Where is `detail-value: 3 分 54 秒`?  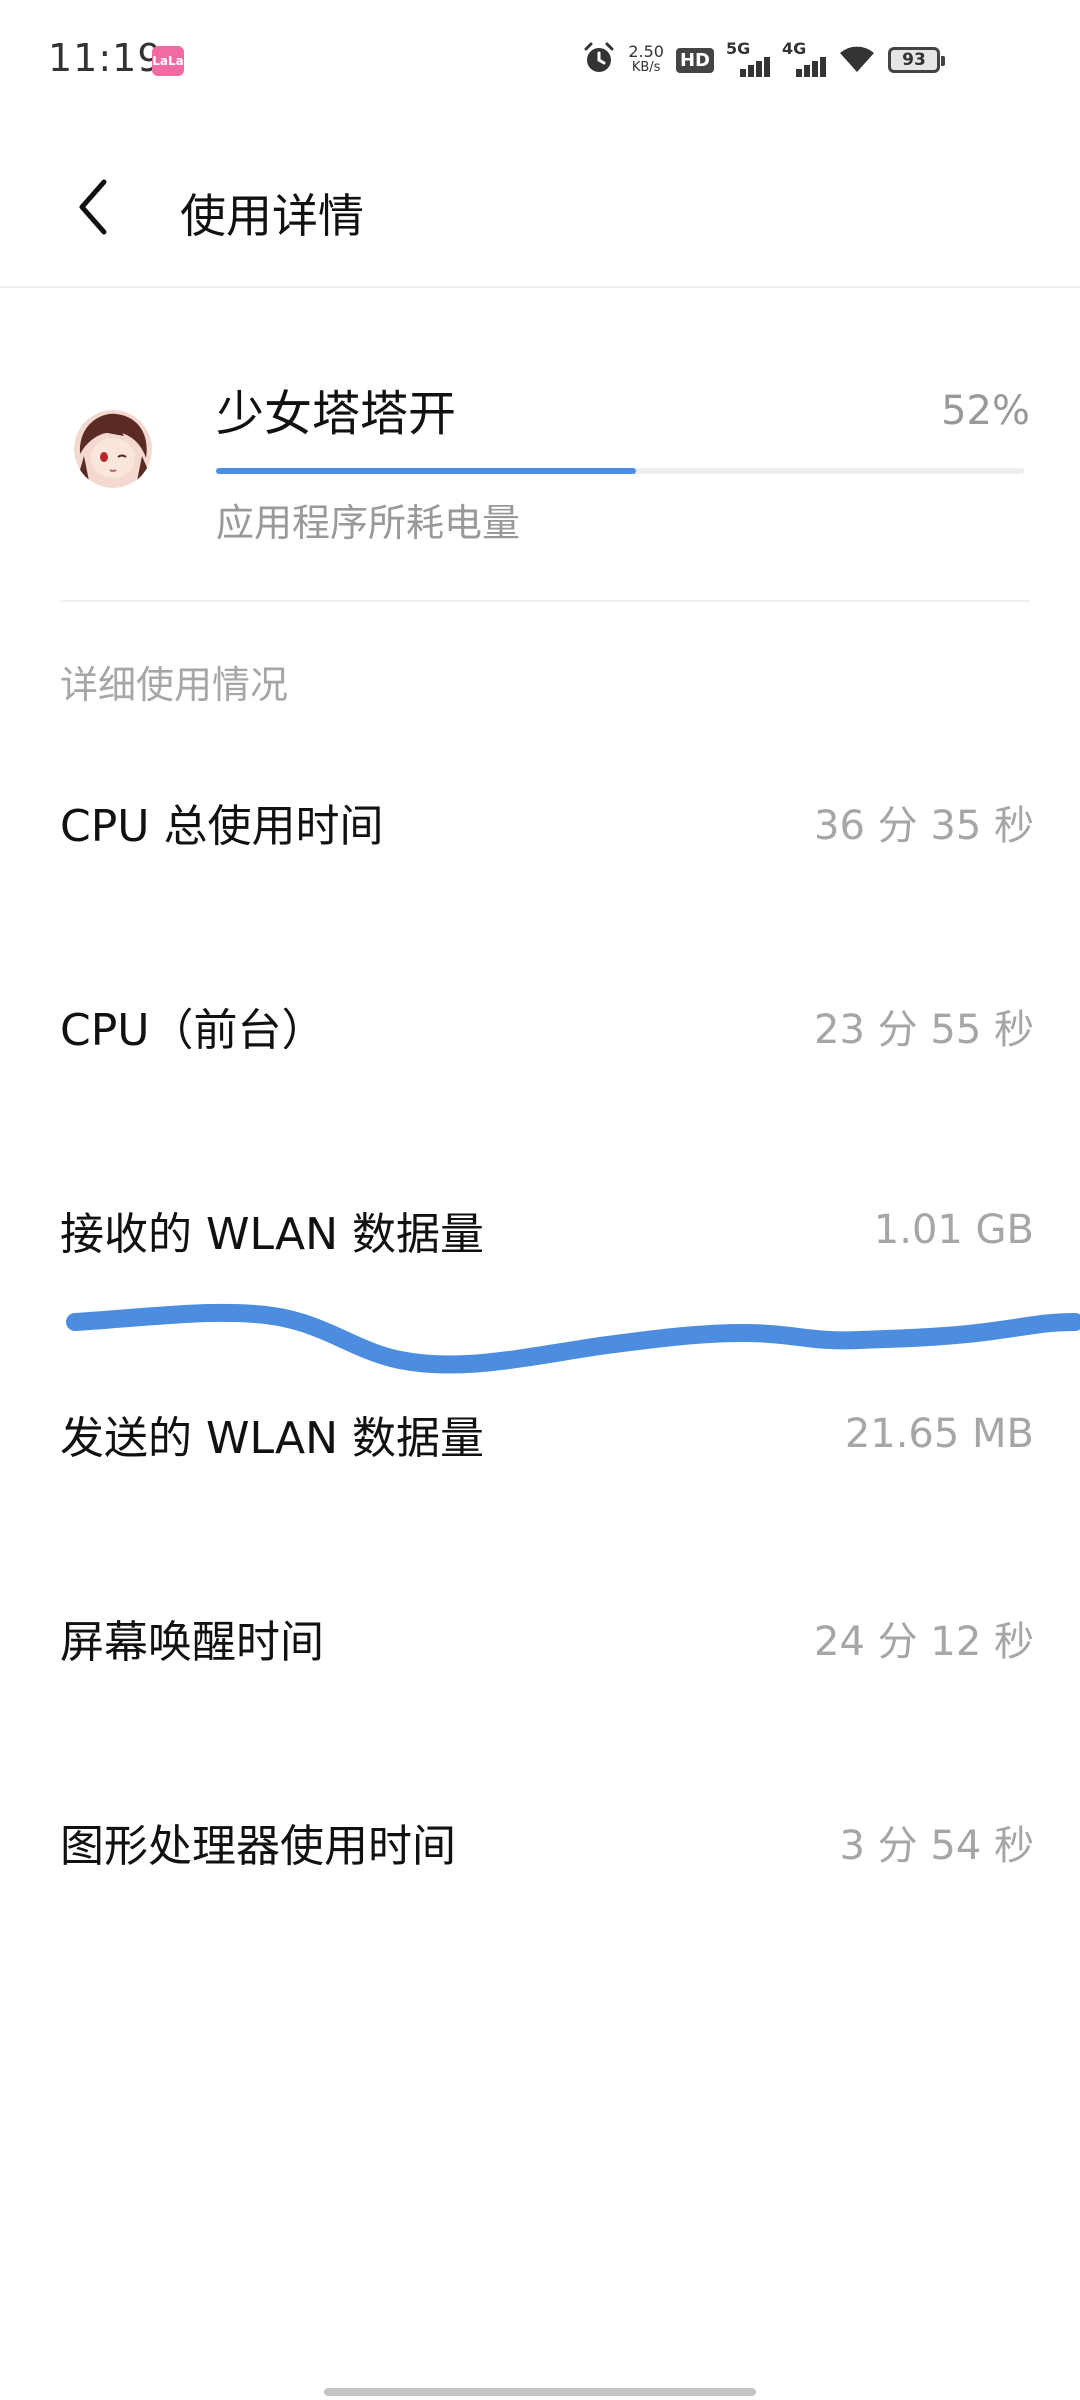 detail-value: 3 分 54 秒 is located at coordinates (937, 1846).